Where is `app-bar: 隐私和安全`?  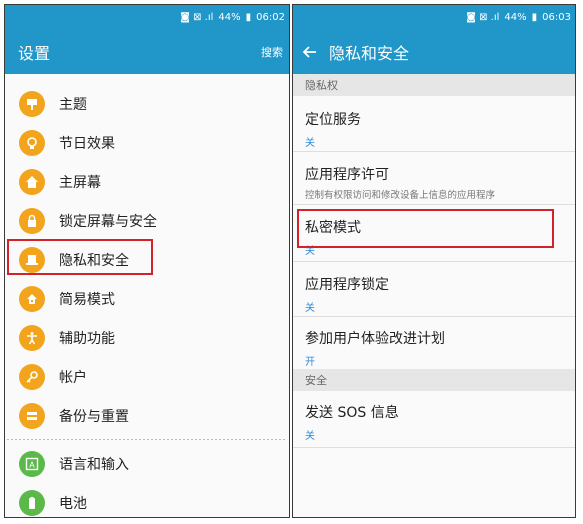
app-bar: 隐私和安全 is located at coordinates (434, 51).